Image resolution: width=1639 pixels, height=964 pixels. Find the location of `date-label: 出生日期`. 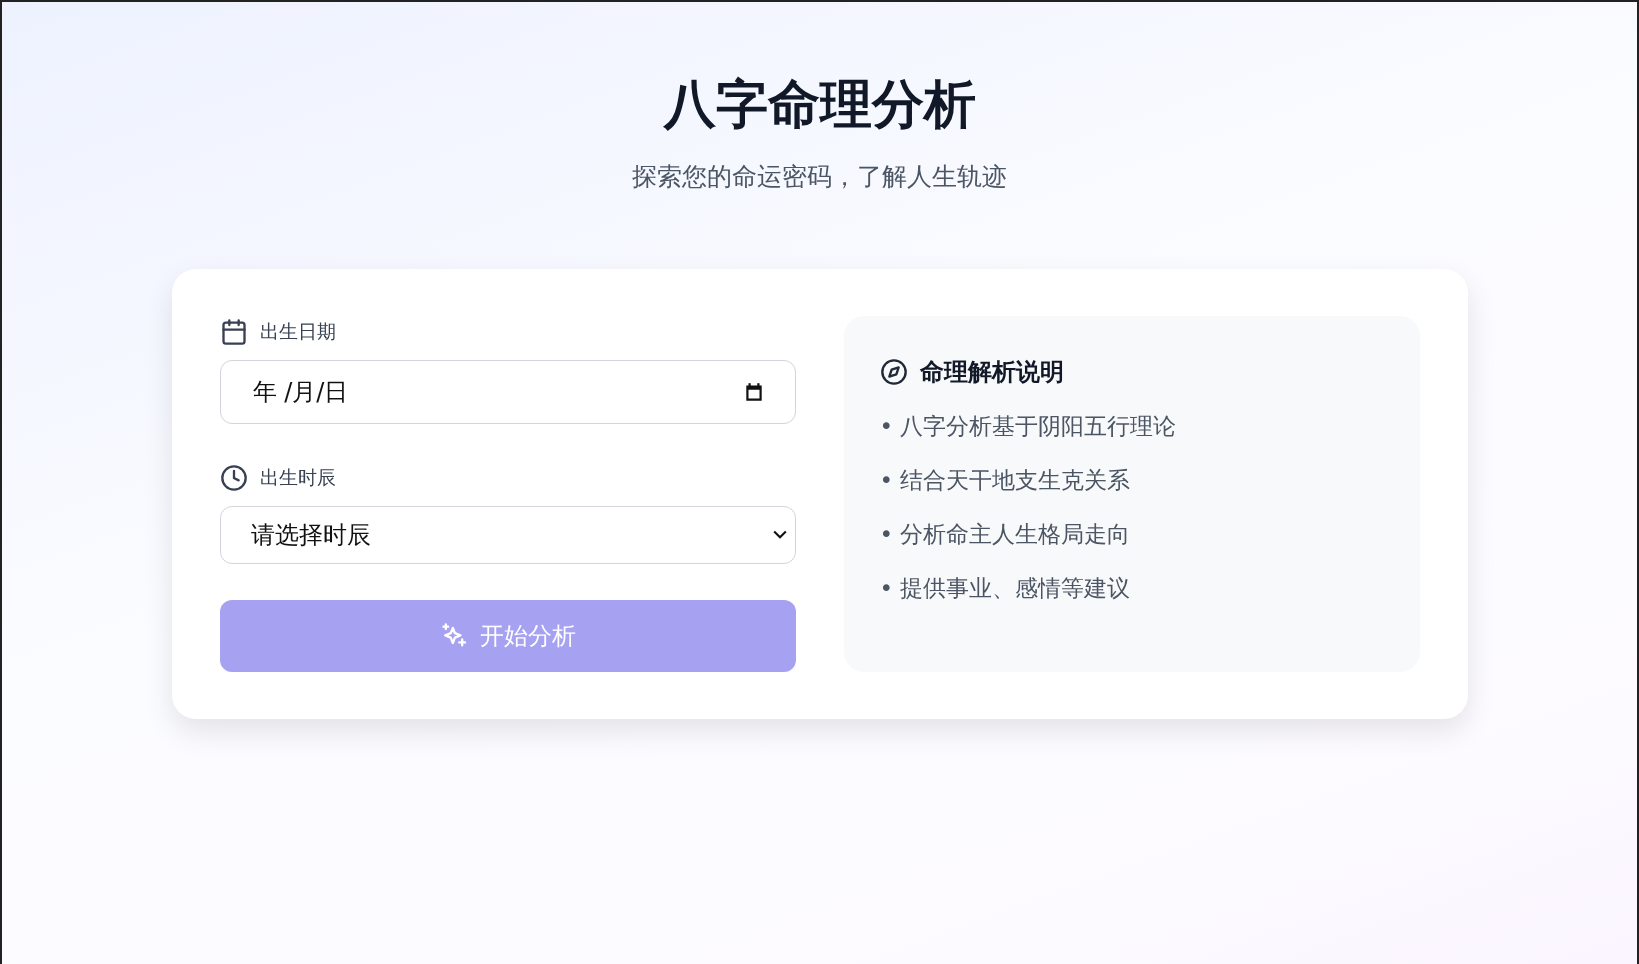

date-label: 出生日期 is located at coordinates (297, 331).